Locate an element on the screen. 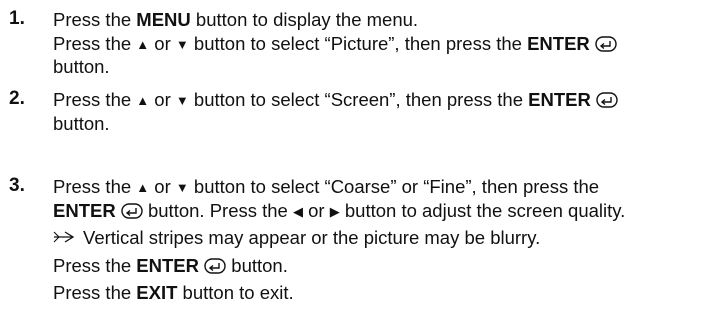  step-number: 3. is located at coordinates (17, 185).